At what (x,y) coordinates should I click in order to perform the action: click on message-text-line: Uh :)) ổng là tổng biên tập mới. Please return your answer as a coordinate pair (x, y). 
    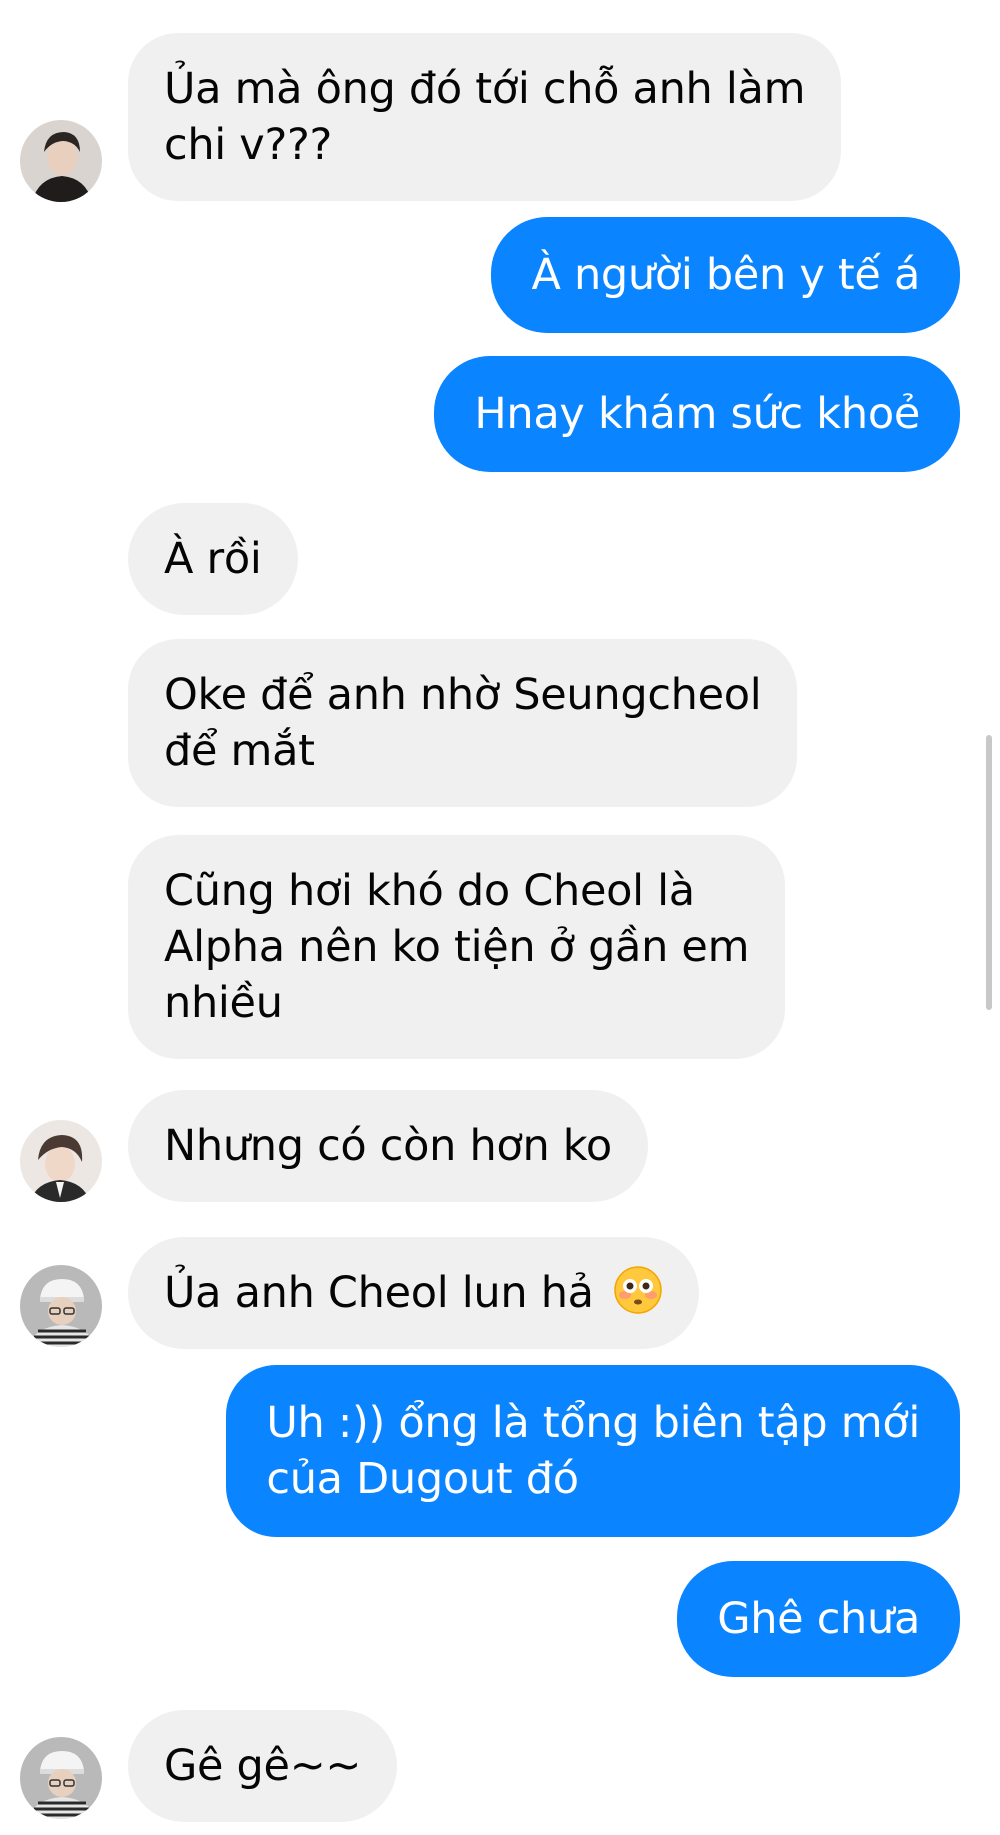
    Looking at the image, I should click on (593, 1423).